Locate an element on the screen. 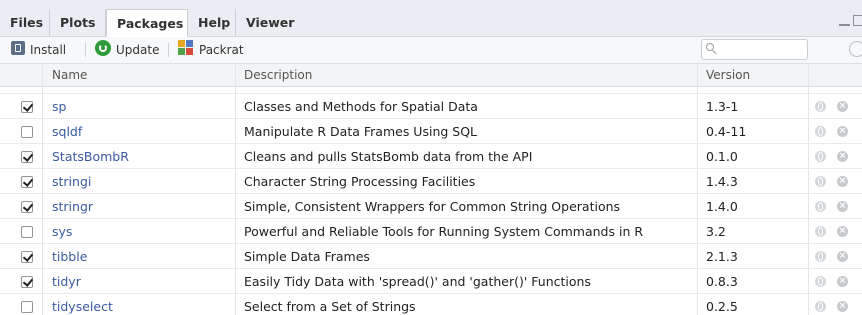 This screenshot has width=862, height=315. package-version: 0.4-11 is located at coordinates (726, 131).